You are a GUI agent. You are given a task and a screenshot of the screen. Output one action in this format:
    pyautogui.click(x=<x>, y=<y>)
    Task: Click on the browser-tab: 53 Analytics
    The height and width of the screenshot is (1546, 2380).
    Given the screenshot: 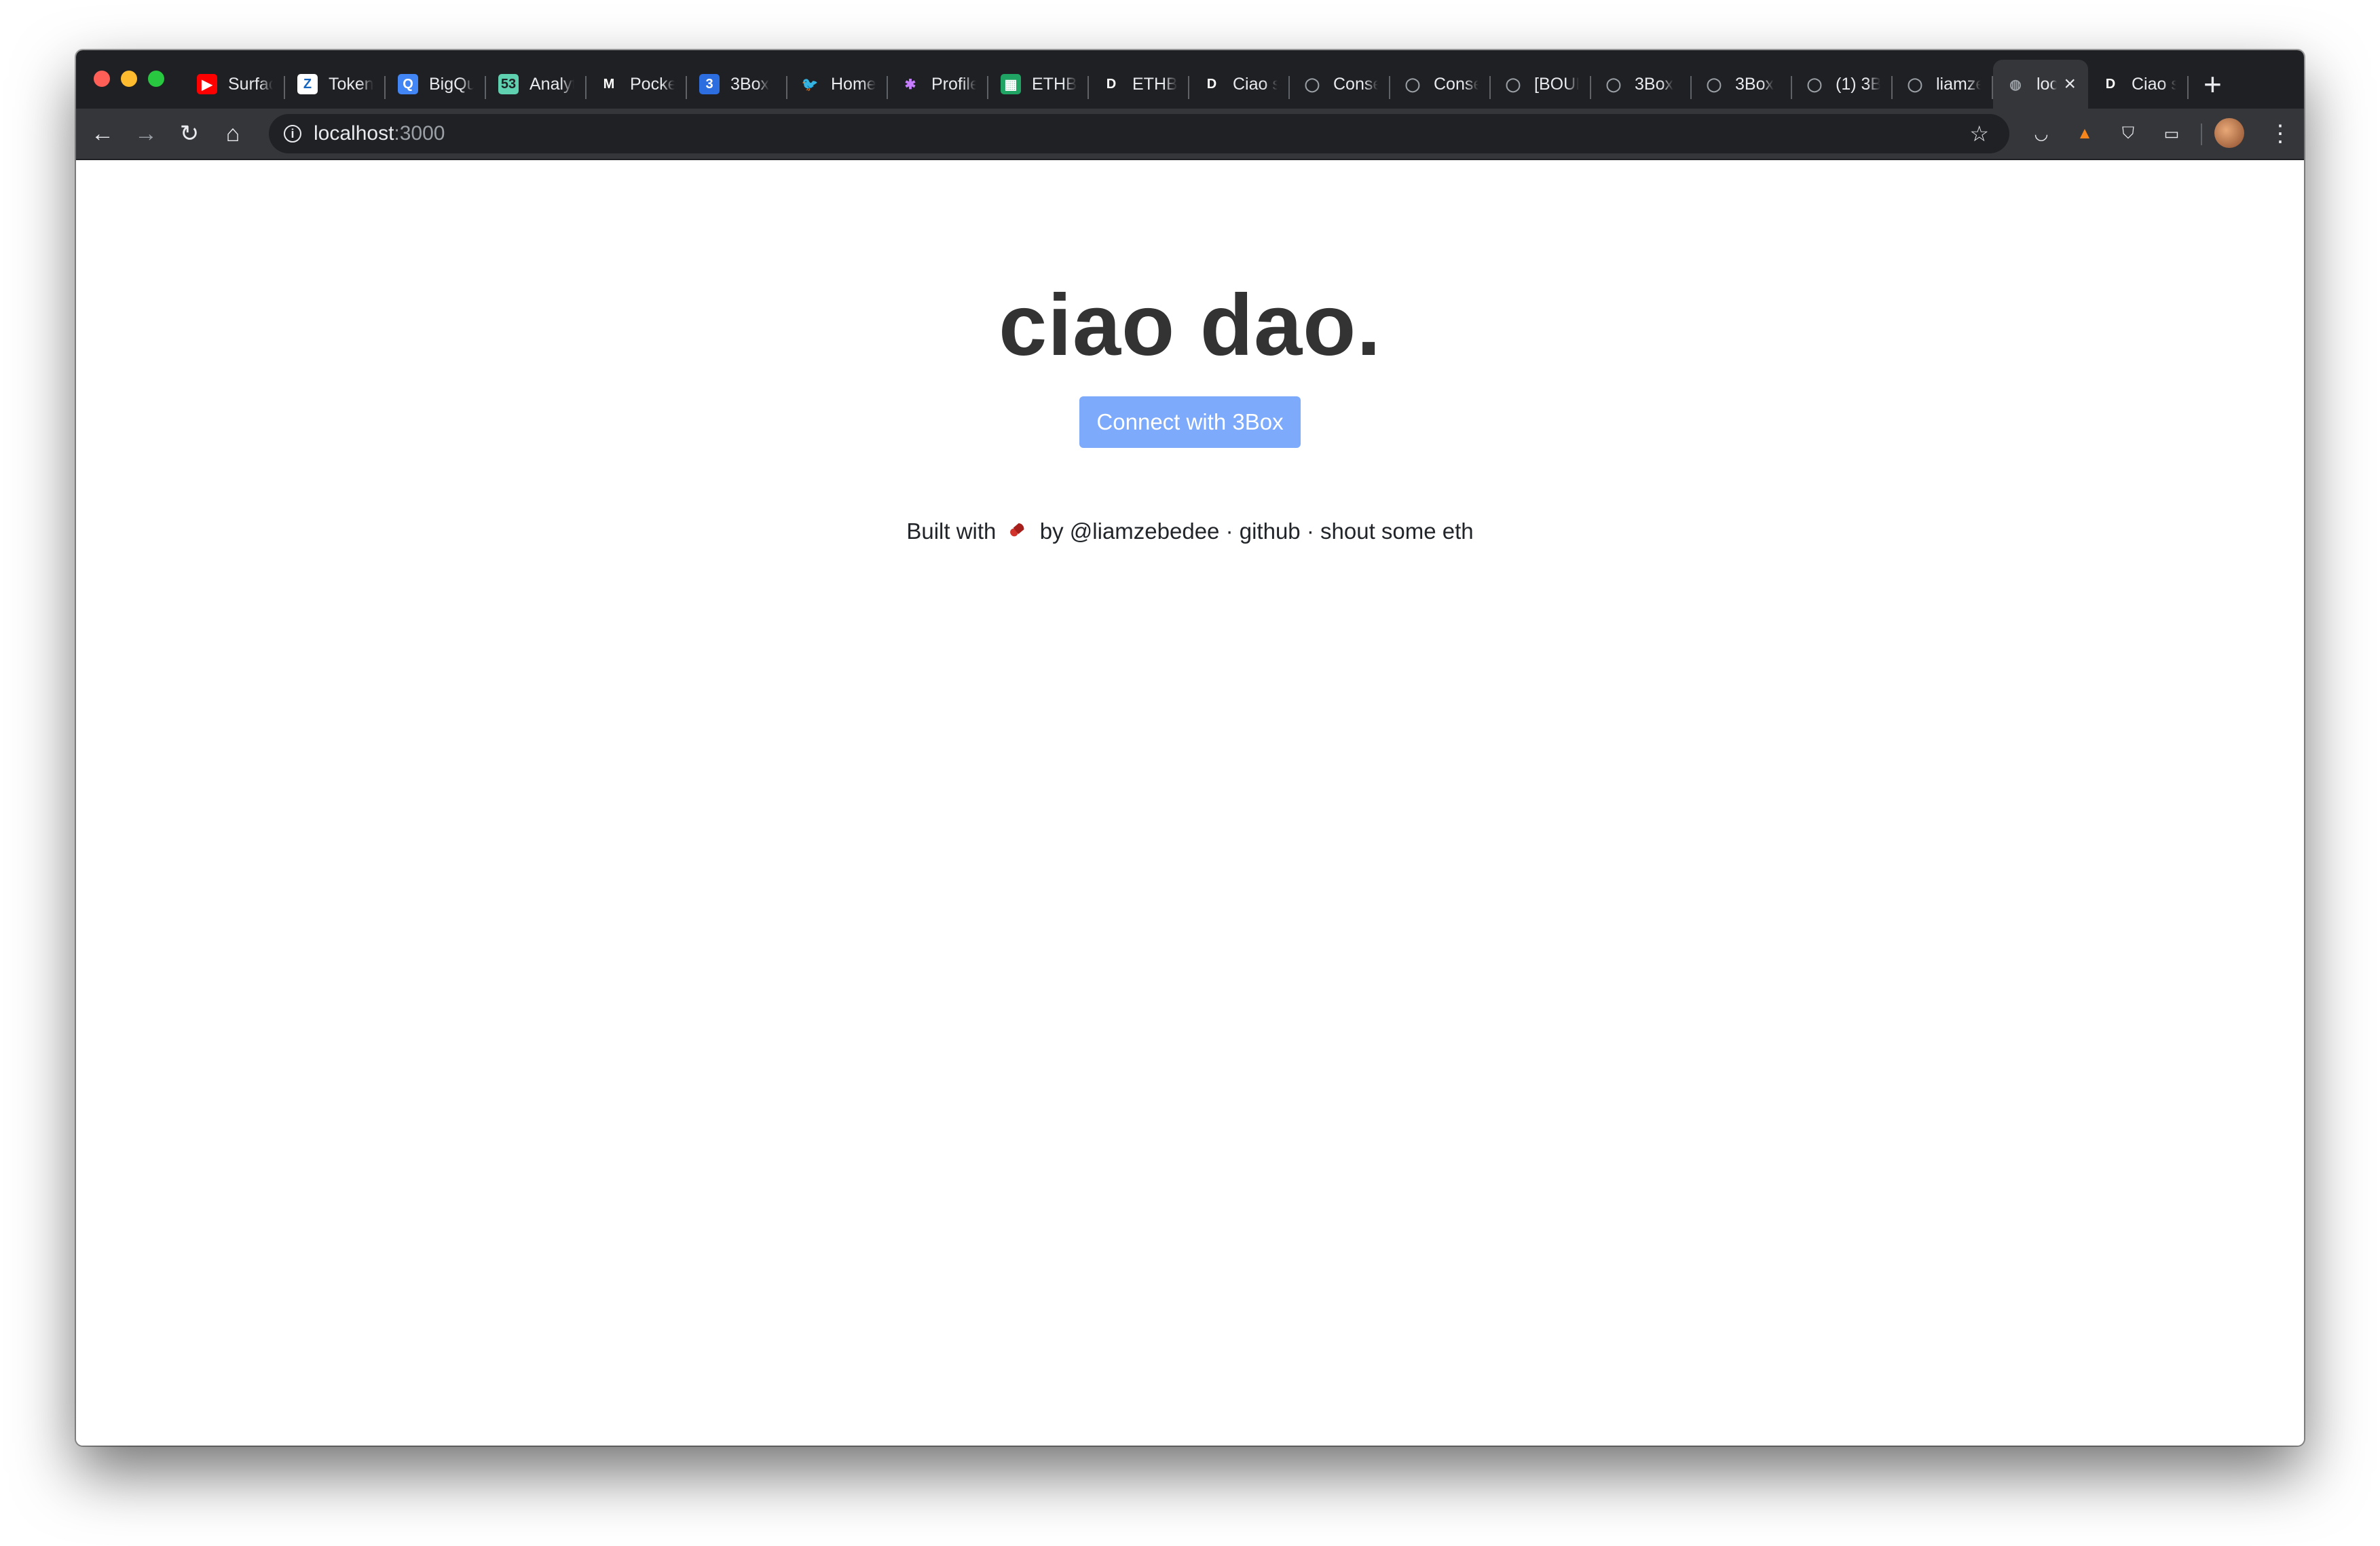 What is the action you would take?
    pyautogui.click(x=536, y=84)
    